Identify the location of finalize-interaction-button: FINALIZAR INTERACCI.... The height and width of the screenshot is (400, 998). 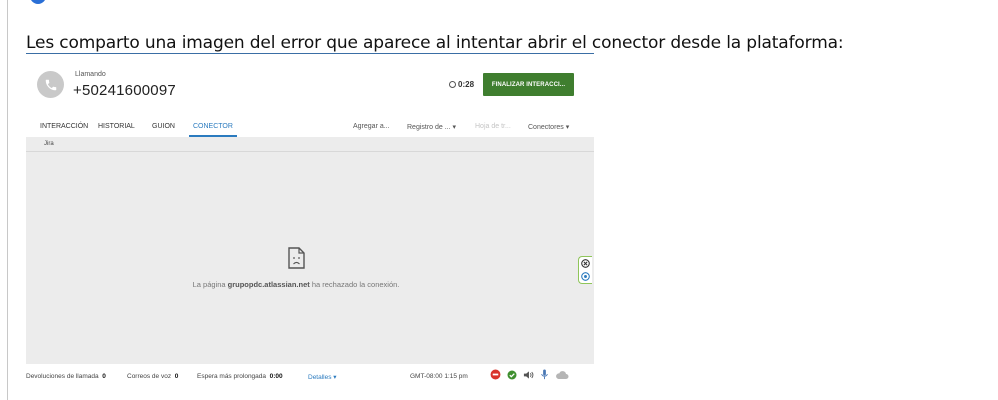
(528, 84).